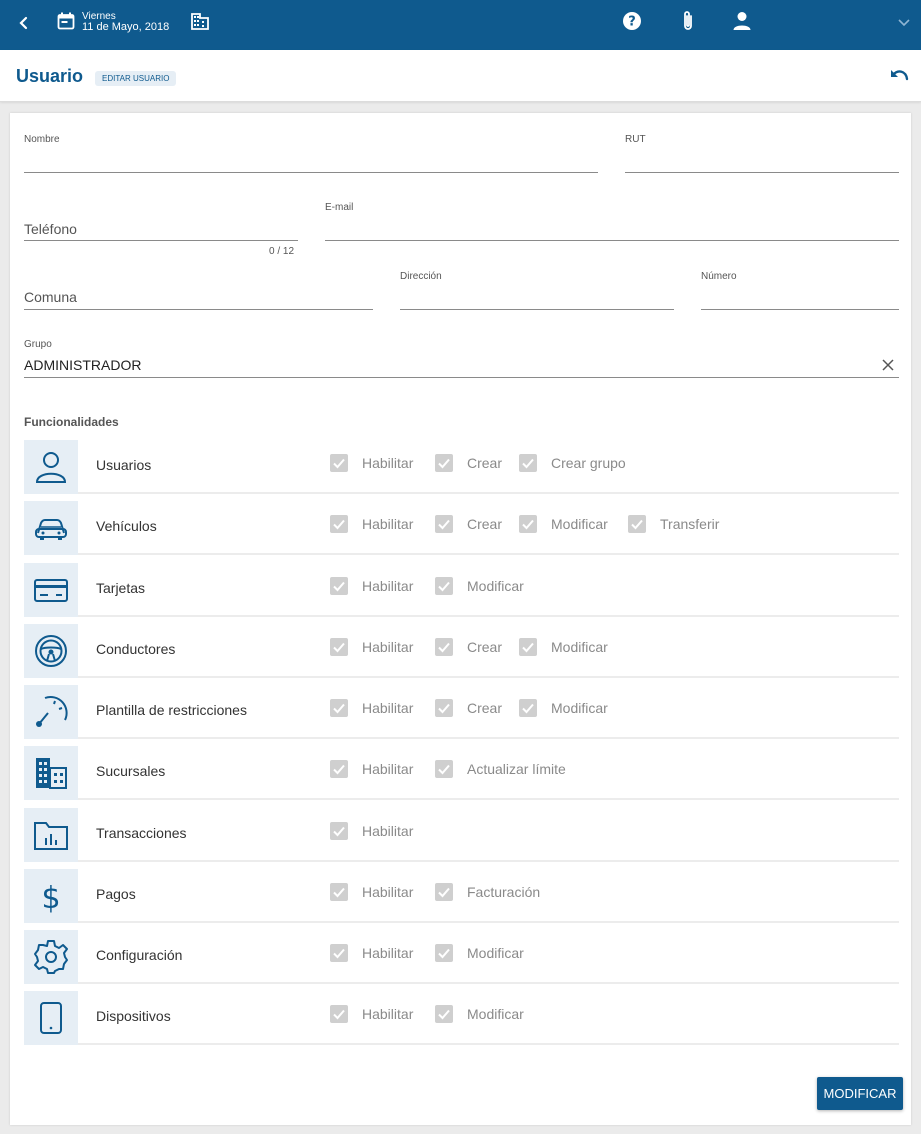  I want to click on funcionalidad-name: Pagos, so click(116, 894).